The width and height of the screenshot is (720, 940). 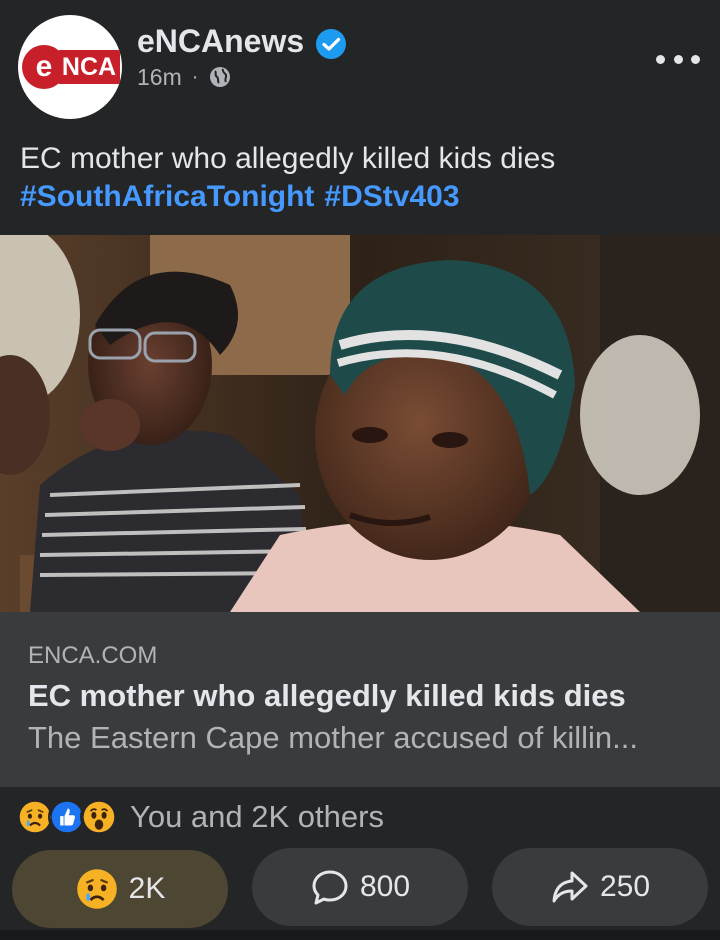 What do you see at coordinates (67, 817) in the screenshot?
I see `reaction-icons` at bounding box center [67, 817].